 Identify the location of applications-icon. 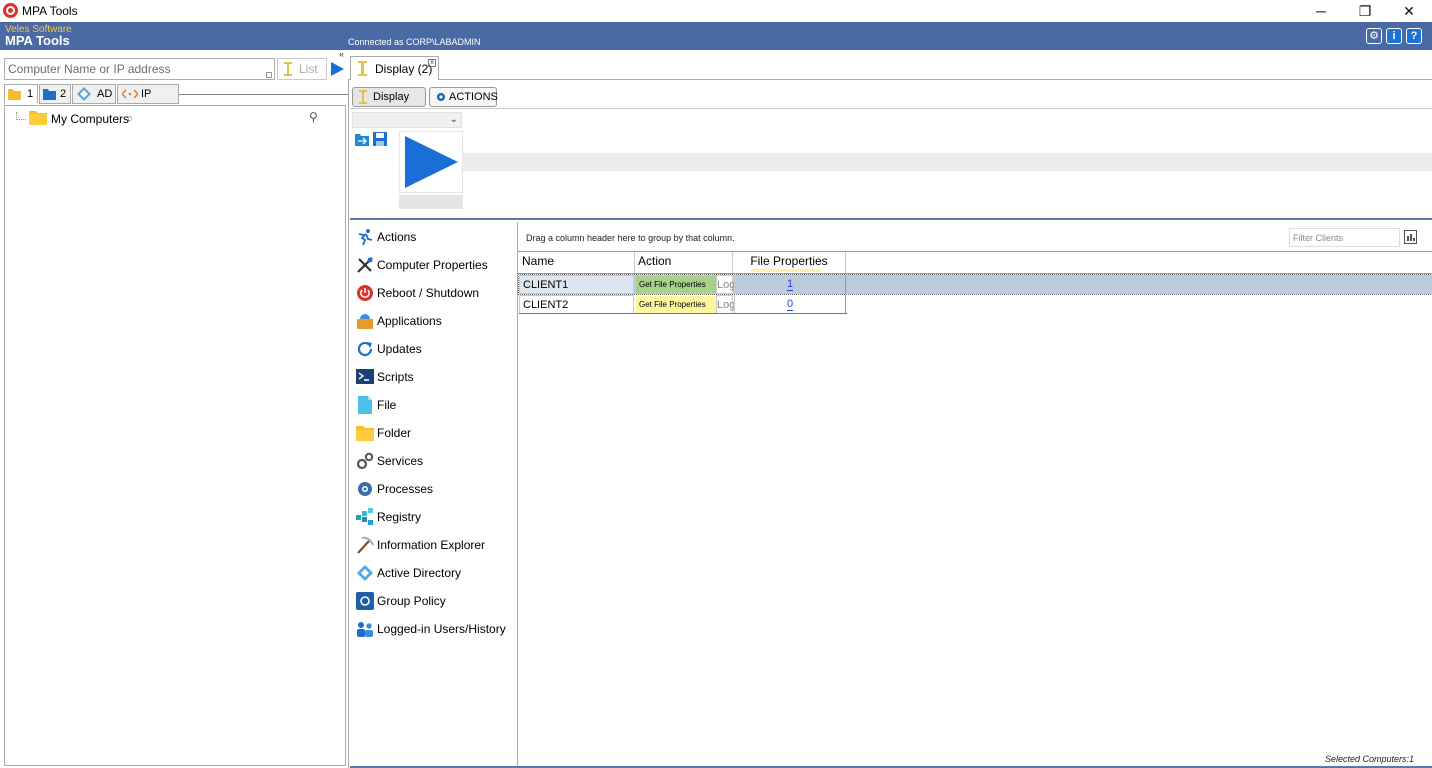
(365, 321).